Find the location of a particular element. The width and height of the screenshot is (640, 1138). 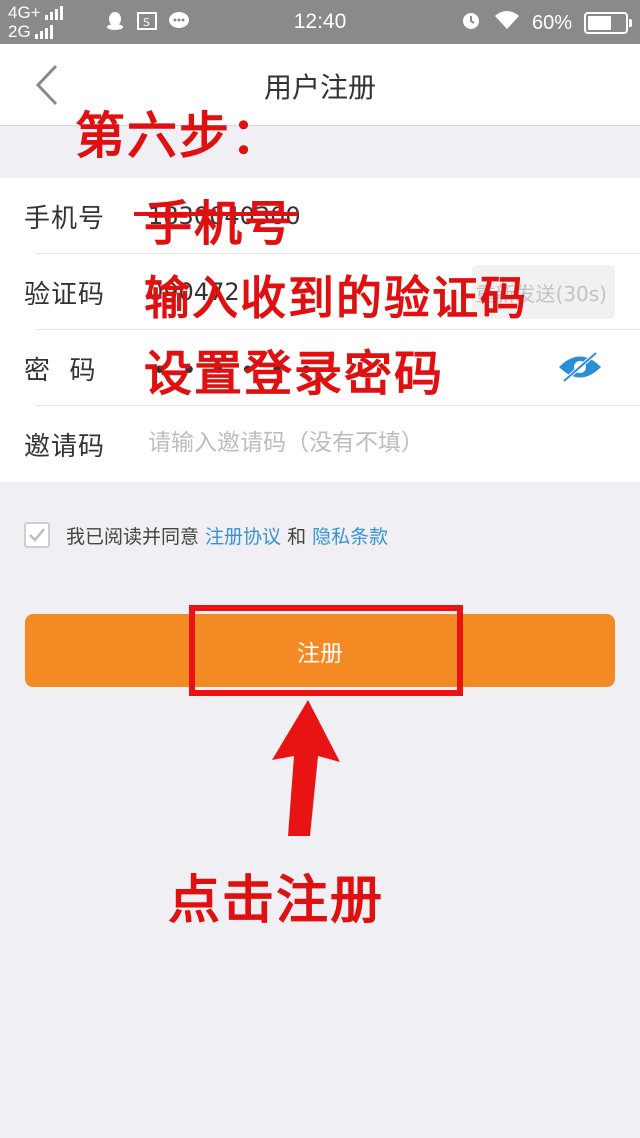

annotation-click: 点击注册 is located at coordinates (276, 901).